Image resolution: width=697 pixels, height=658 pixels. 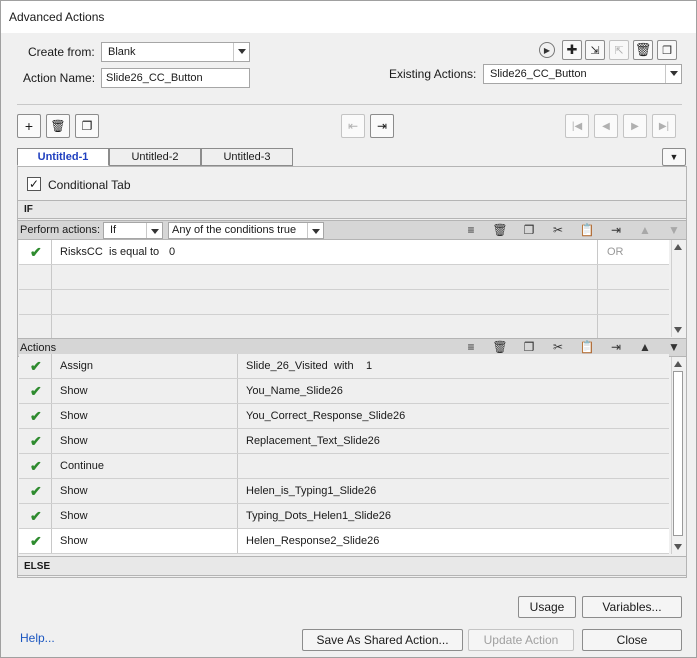 I want to click on delete-tab-icon: 🗑, so click(x=58, y=126).